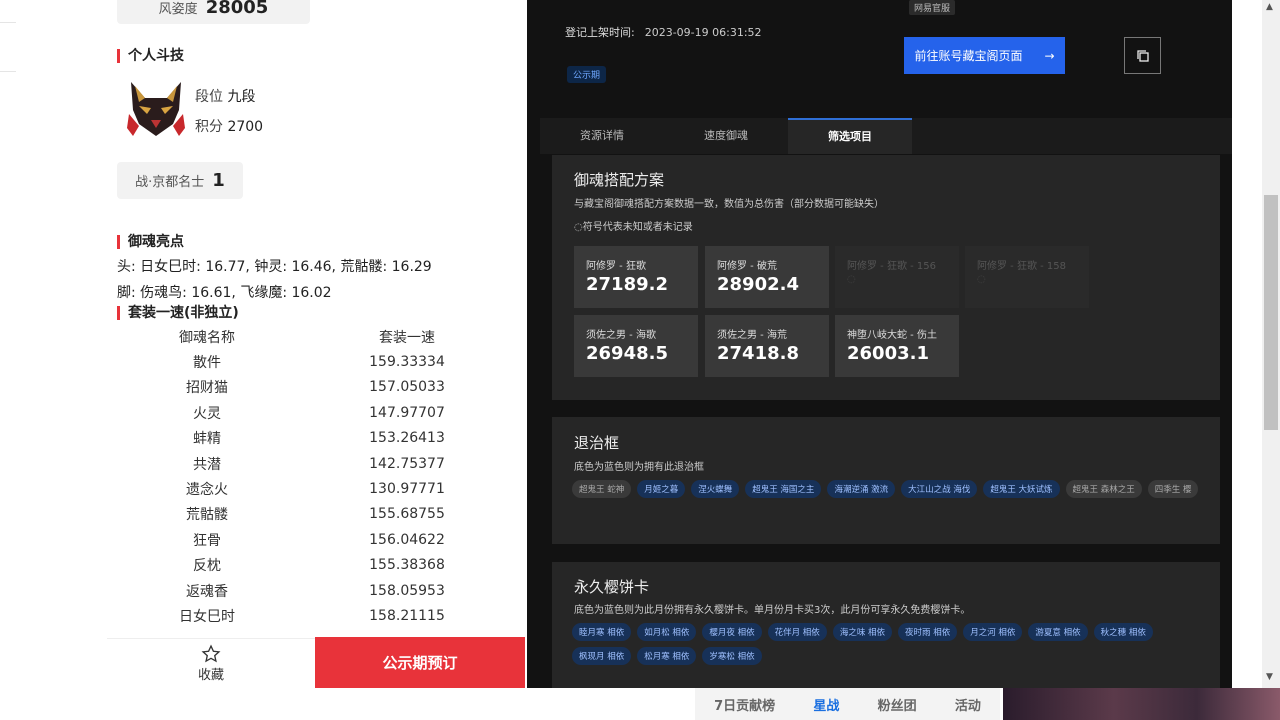 The height and width of the screenshot is (720, 1280). What do you see at coordinates (633, 227) in the screenshot?
I see `soul-combo-note: ◌符号代表未知或者未记录` at bounding box center [633, 227].